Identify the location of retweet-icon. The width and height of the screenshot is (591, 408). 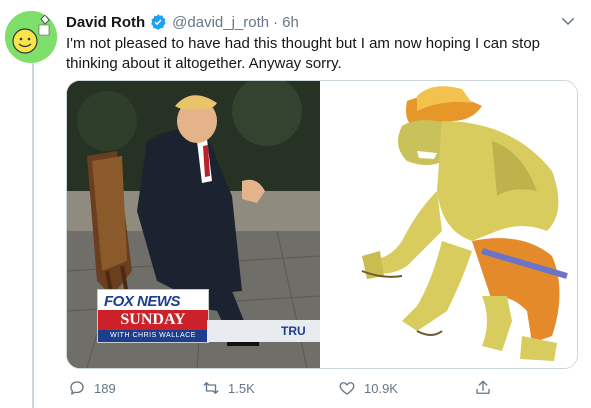
(211, 388).